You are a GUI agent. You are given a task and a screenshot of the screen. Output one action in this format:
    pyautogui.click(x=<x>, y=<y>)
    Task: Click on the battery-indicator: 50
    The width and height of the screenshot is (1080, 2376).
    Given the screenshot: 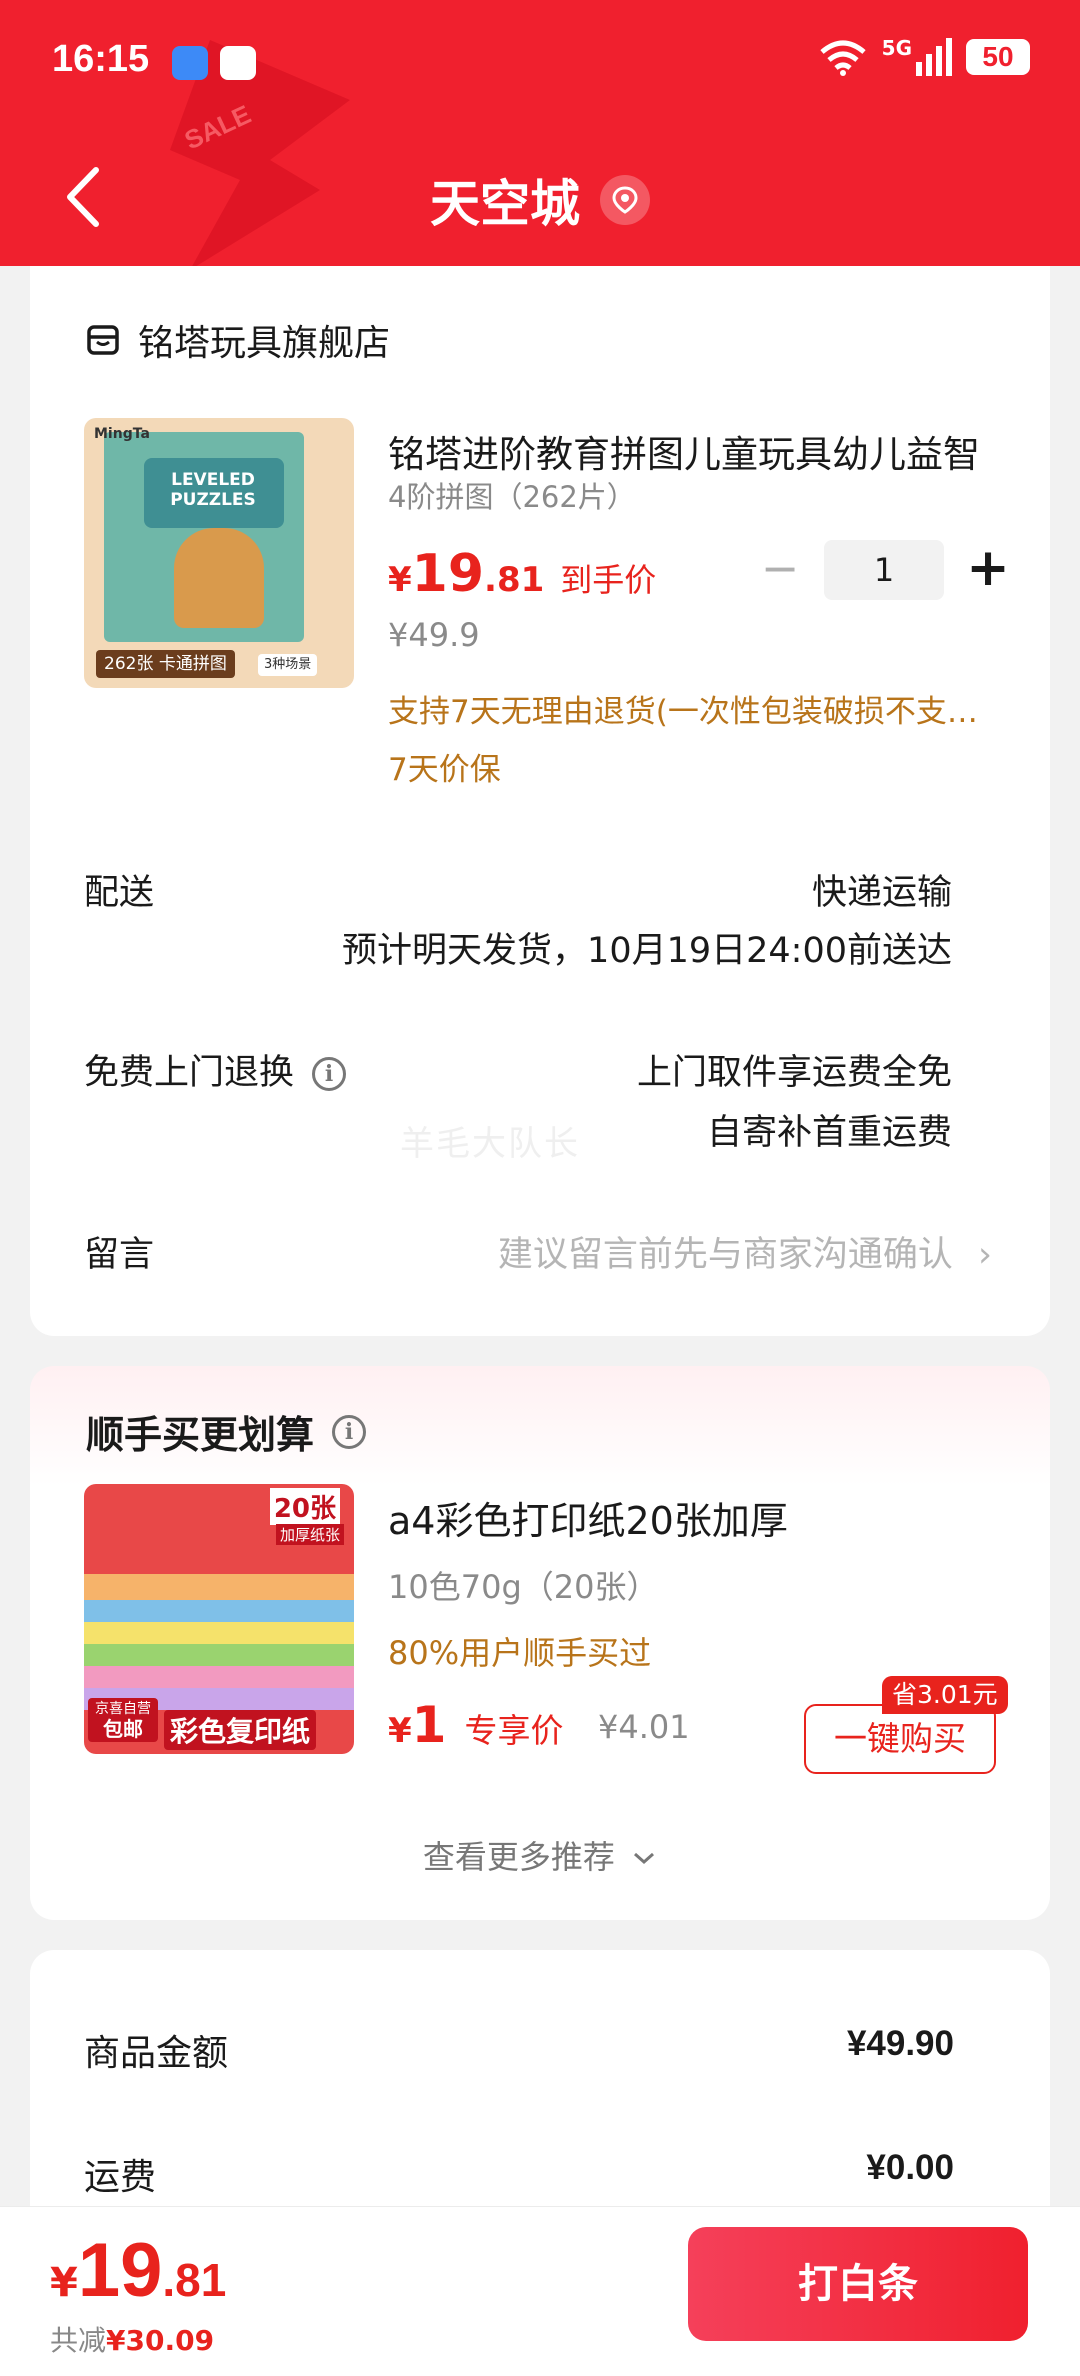 What is the action you would take?
    pyautogui.click(x=998, y=57)
    